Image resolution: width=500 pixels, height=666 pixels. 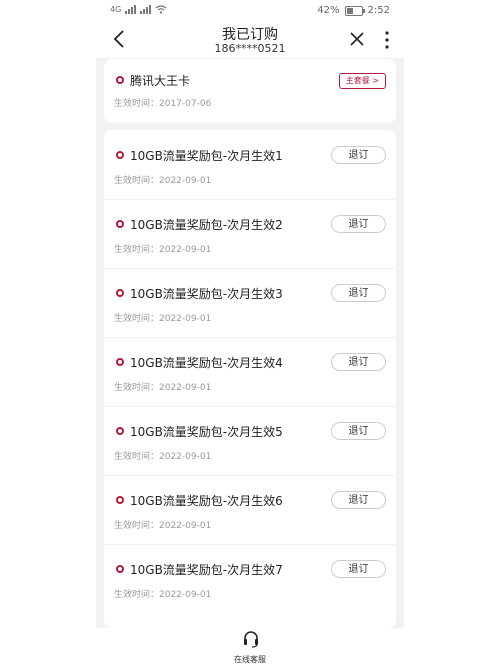 I want to click on battery-icon, so click(x=354, y=10).